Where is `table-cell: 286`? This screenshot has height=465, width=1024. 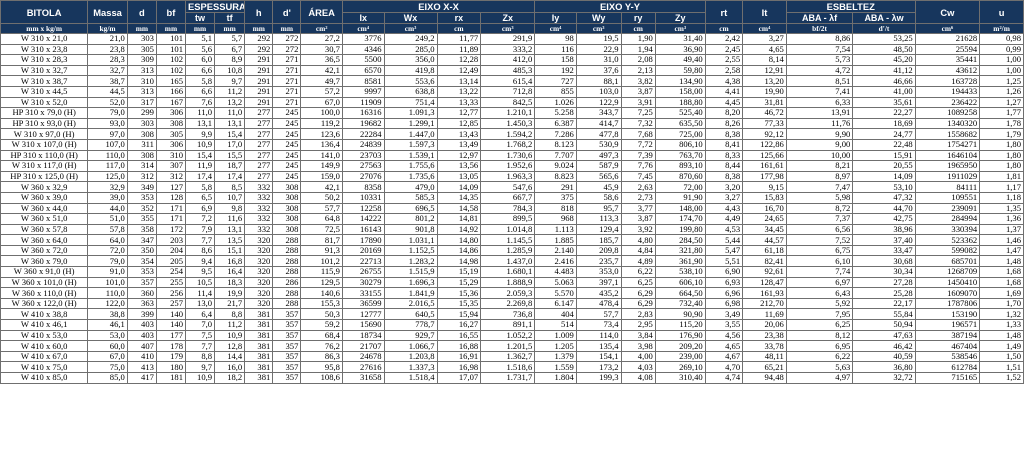 table-cell: 286 is located at coordinates (287, 282).